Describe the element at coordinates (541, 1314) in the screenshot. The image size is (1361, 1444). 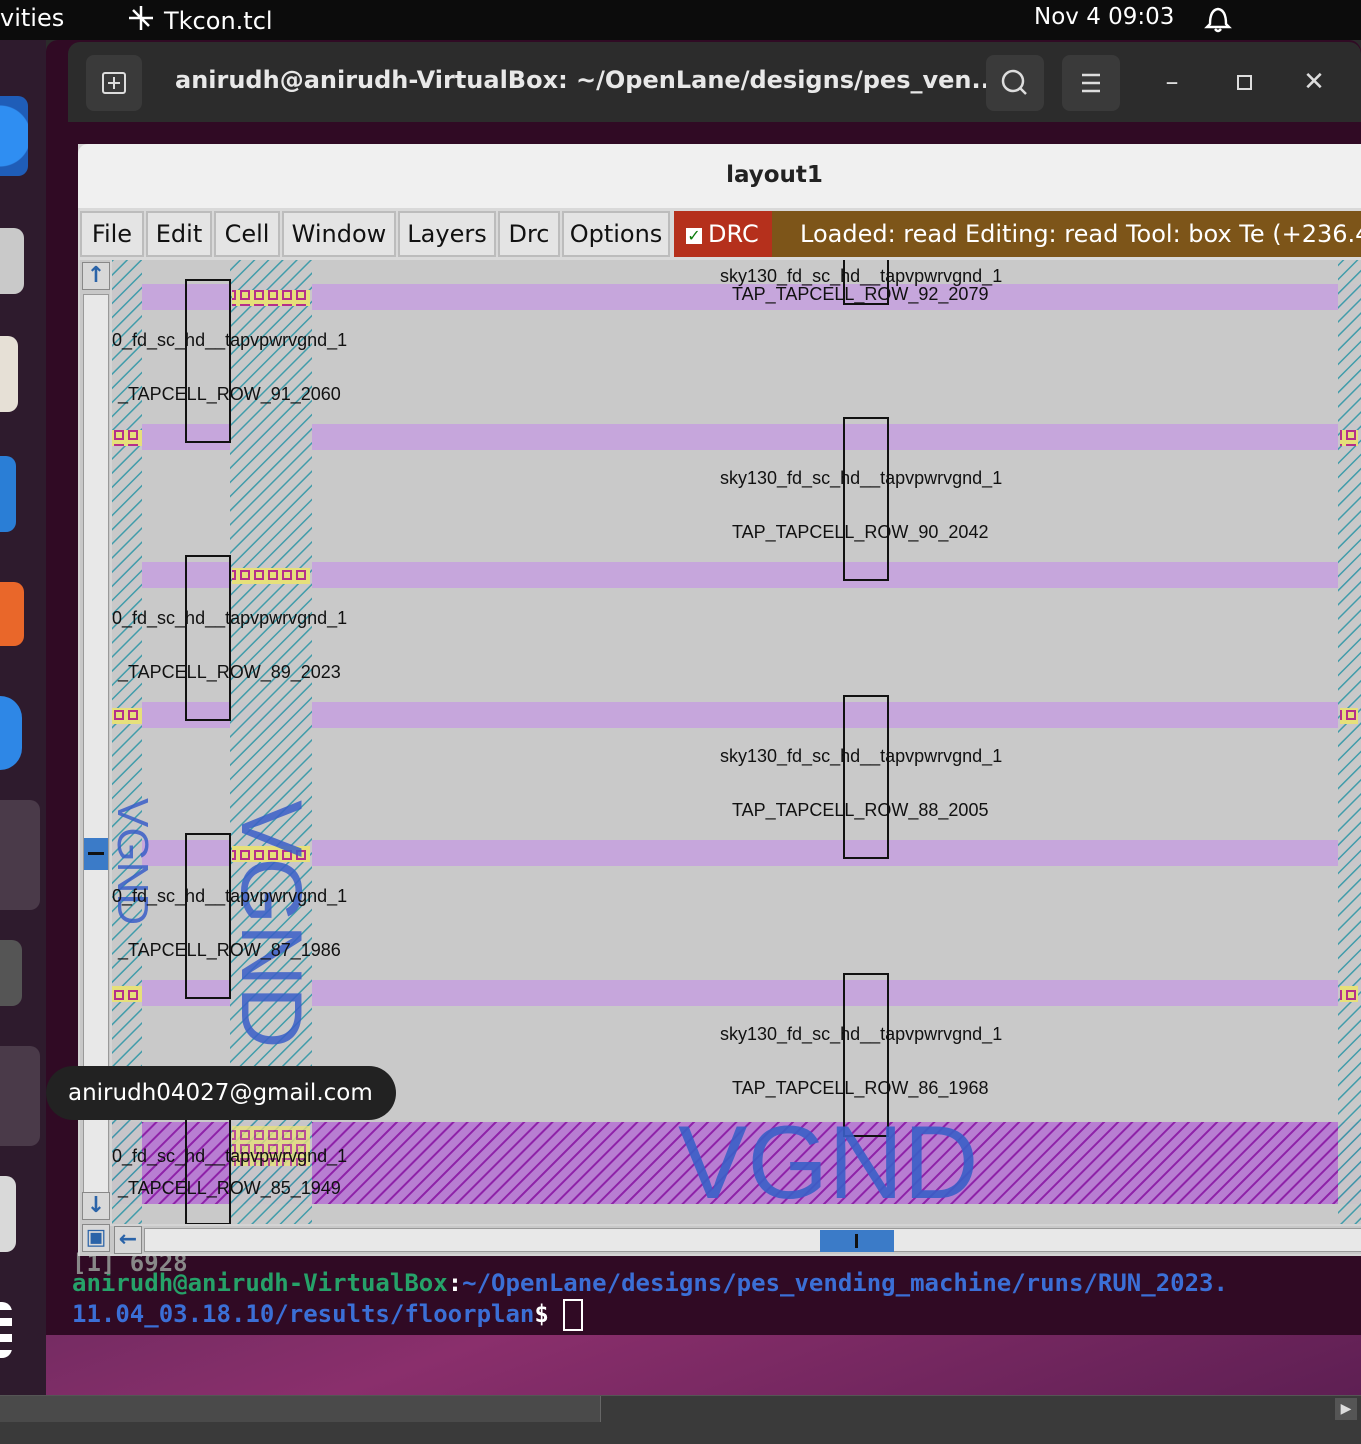
I see `prompt-symbol: $` at that location.